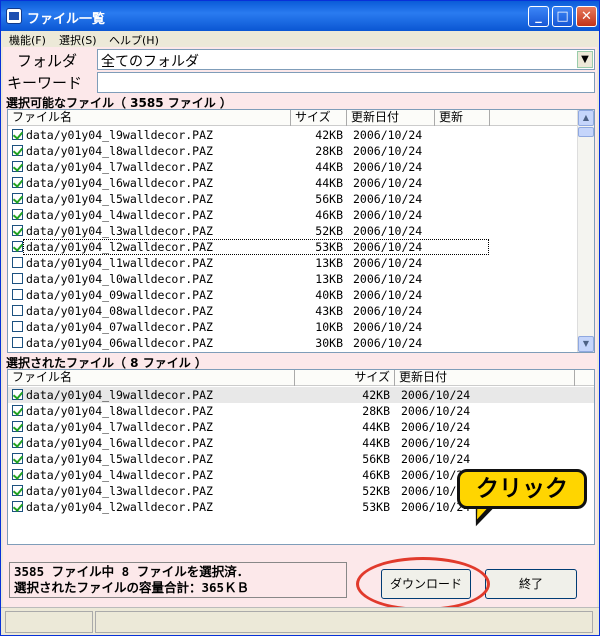 This screenshot has width=600, height=636. Describe the element at coordinates (119, 231) in the screenshot. I see `file-name: data/y01y04_l3walldecor.PAZ` at that location.